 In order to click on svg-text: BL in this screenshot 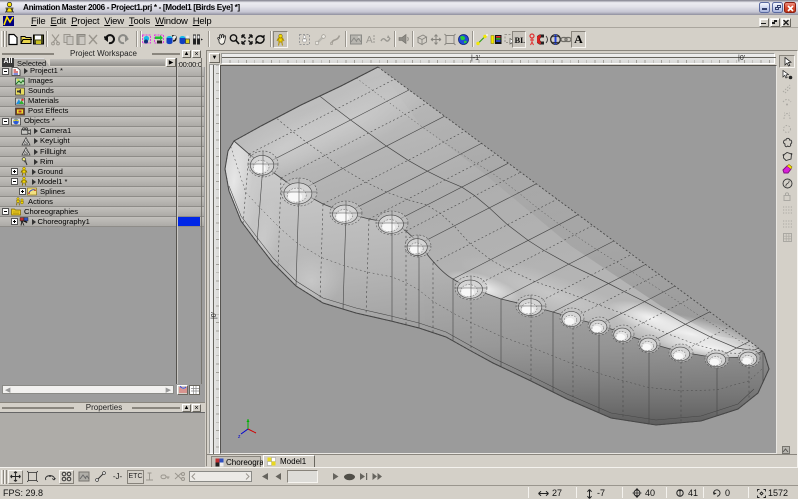, I will do `click(519, 40)`.